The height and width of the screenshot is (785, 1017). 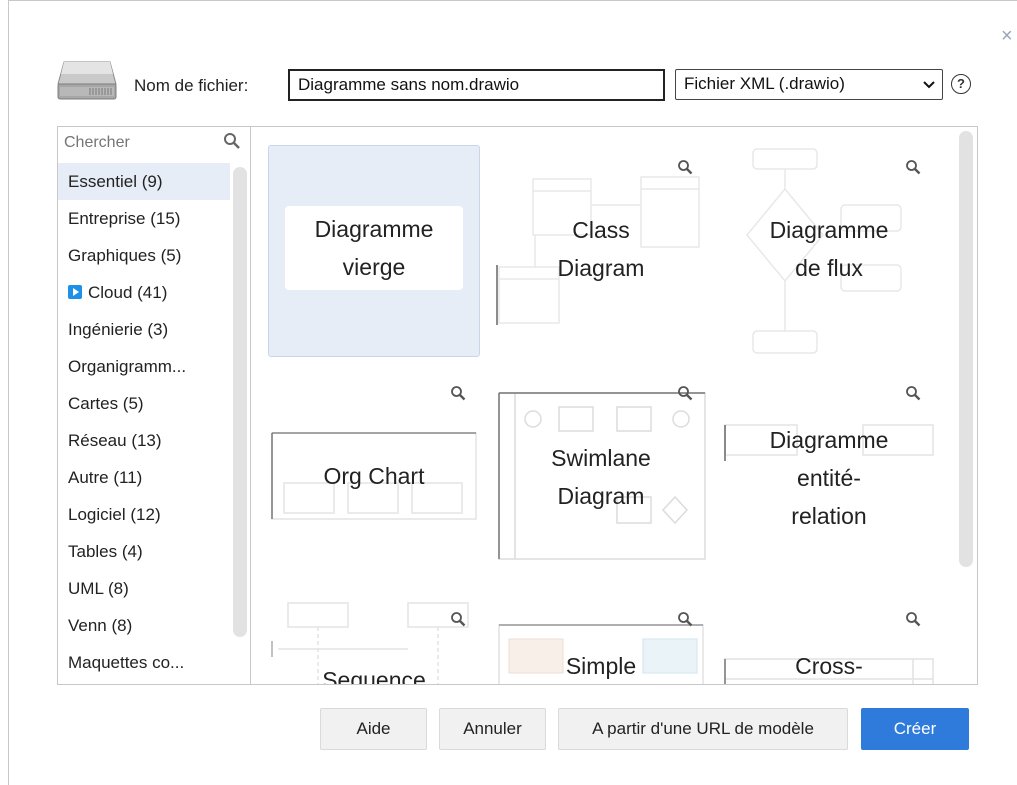 What do you see at coordinates (240, 402) in the screenshot?
I see `sidebar-scrollbar` at bounding box center [240, 402].